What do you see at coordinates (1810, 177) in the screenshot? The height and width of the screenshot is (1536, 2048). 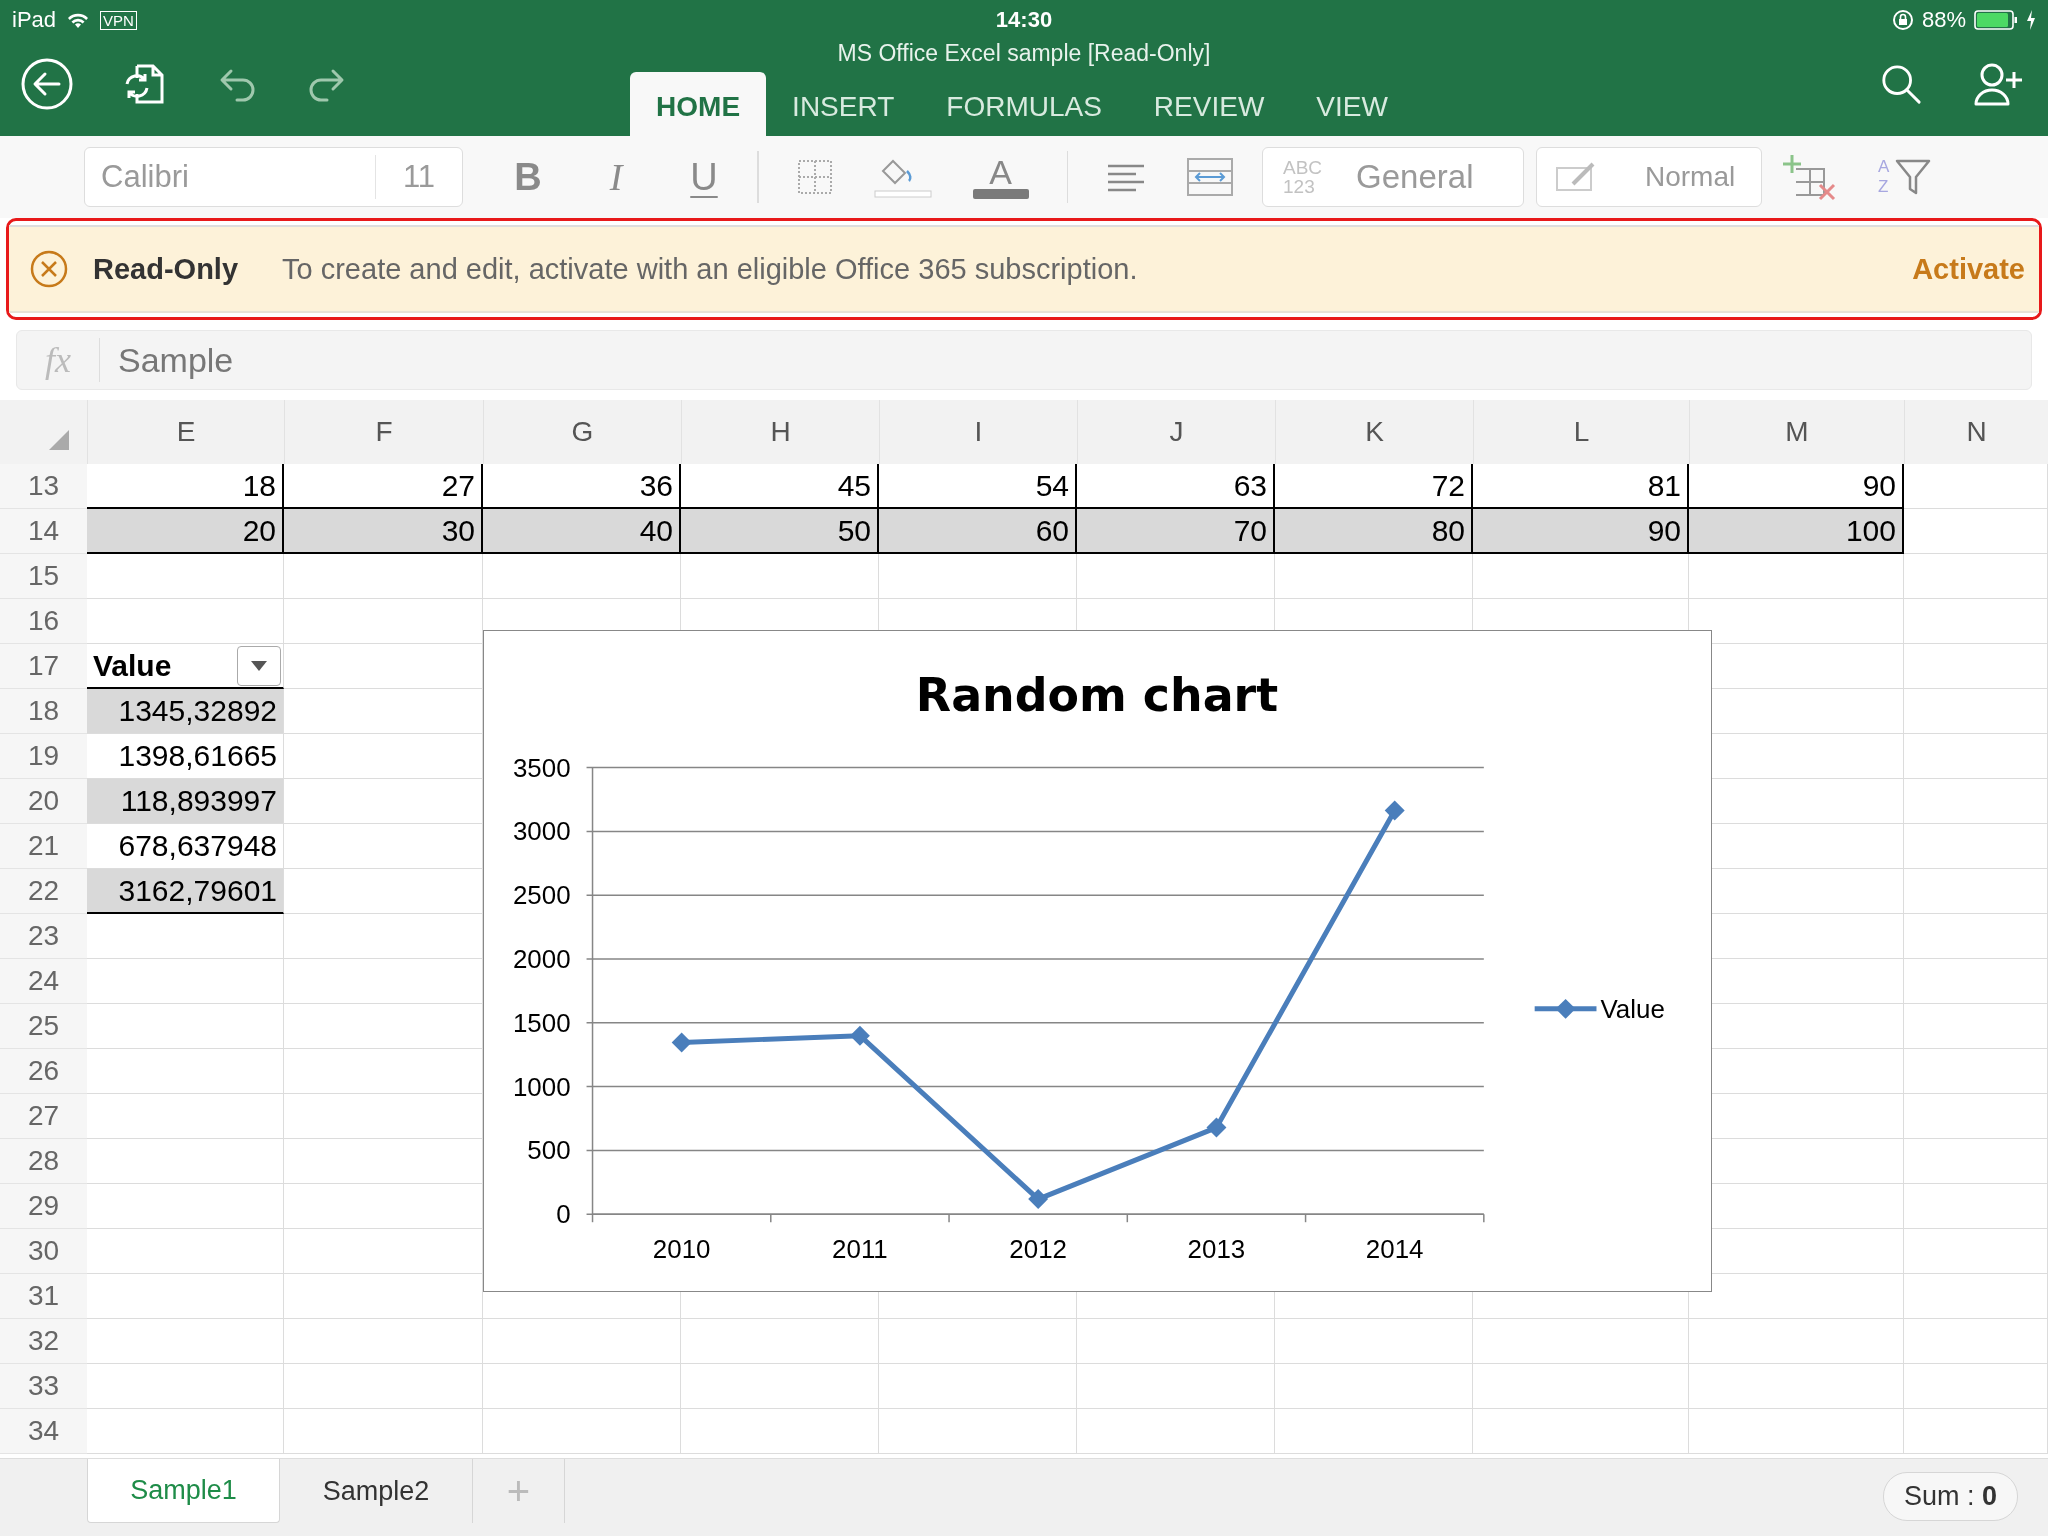 I see `insert-delete-cells-icon` at bounding box center [1810, 177].